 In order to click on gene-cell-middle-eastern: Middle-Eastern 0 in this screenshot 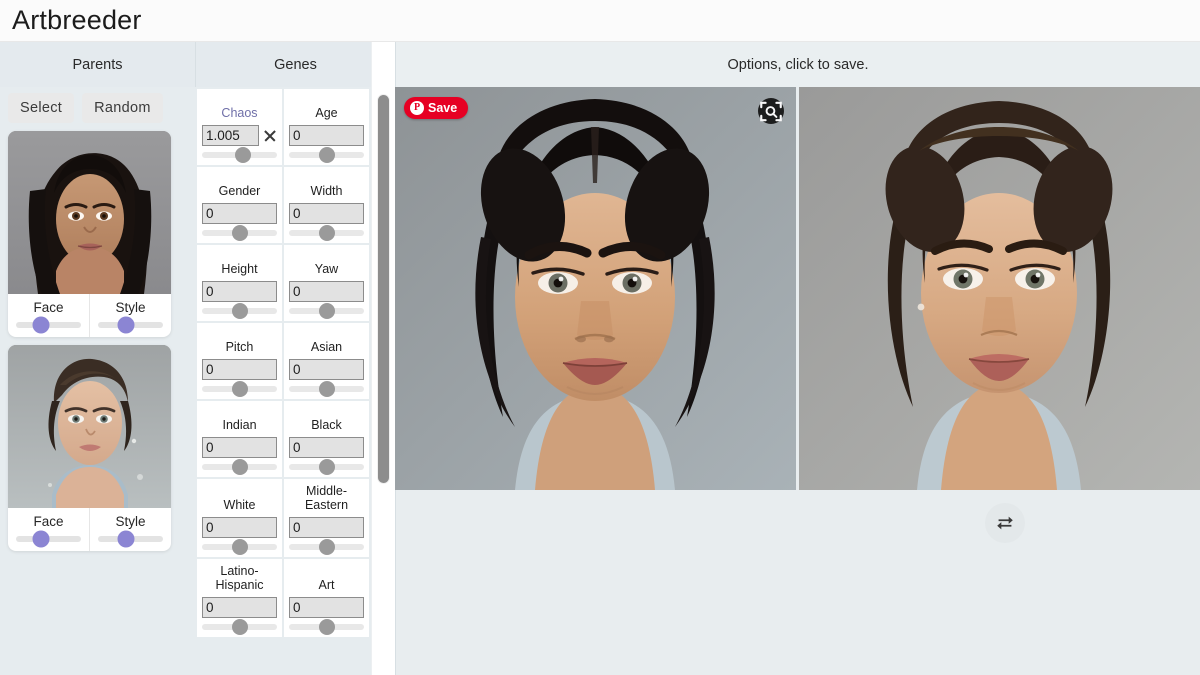, I will do `click(326, 518)`.